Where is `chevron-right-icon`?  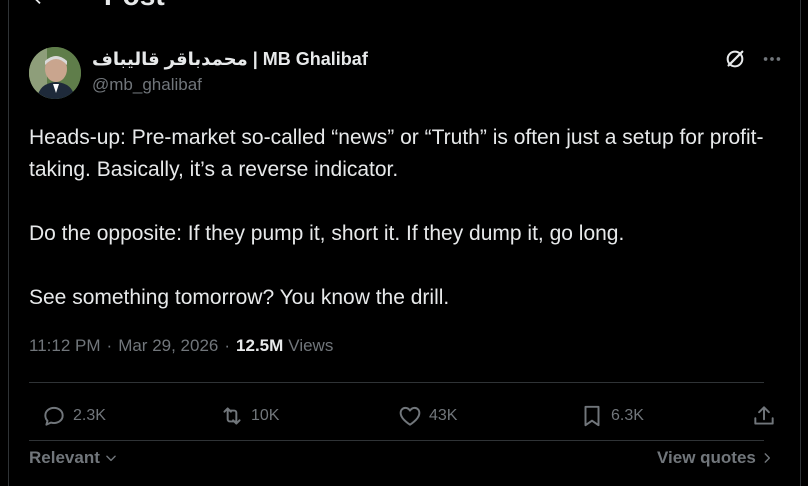
chevron-right-icon is located at coordinates (767, 458).